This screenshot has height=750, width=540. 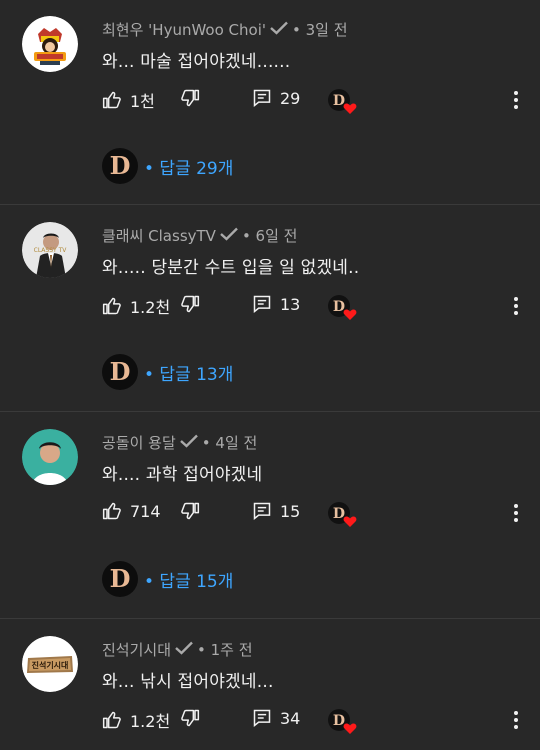 What do you see at coordinates (276, 98) in the screenshot?
I see `reply-button: 29` at bounding box center [276, 98].